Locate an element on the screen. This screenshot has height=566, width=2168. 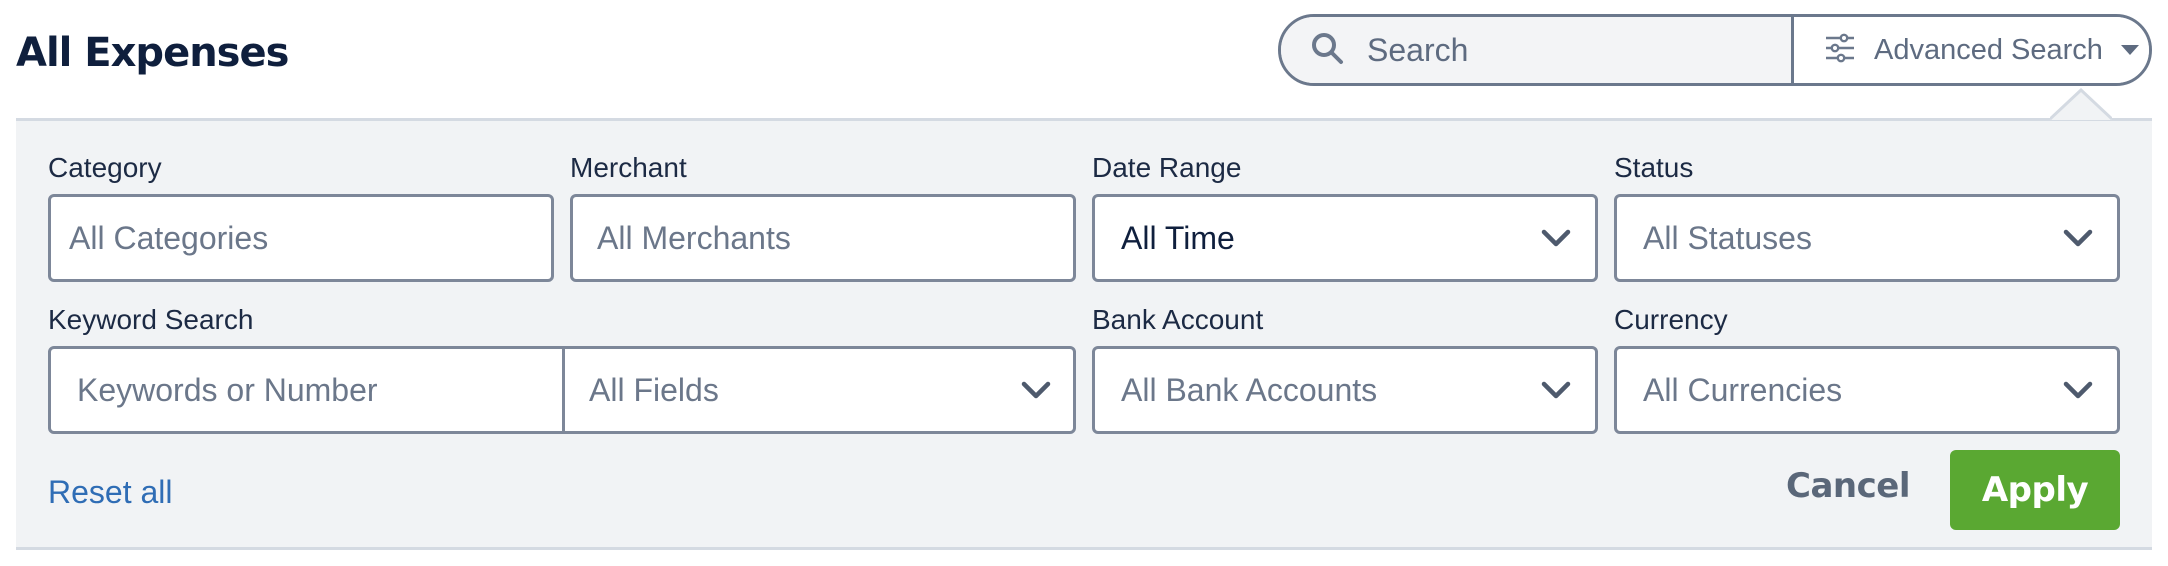
bank-account-select: All Bank Accounts is located at coordinates (1345, 390).